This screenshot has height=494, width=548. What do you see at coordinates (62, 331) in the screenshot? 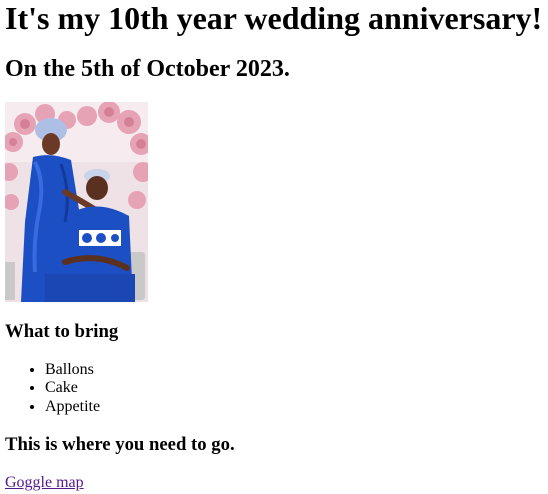
I see `what-to-bring-heading: What to bring` at bounding box center [62, 331].